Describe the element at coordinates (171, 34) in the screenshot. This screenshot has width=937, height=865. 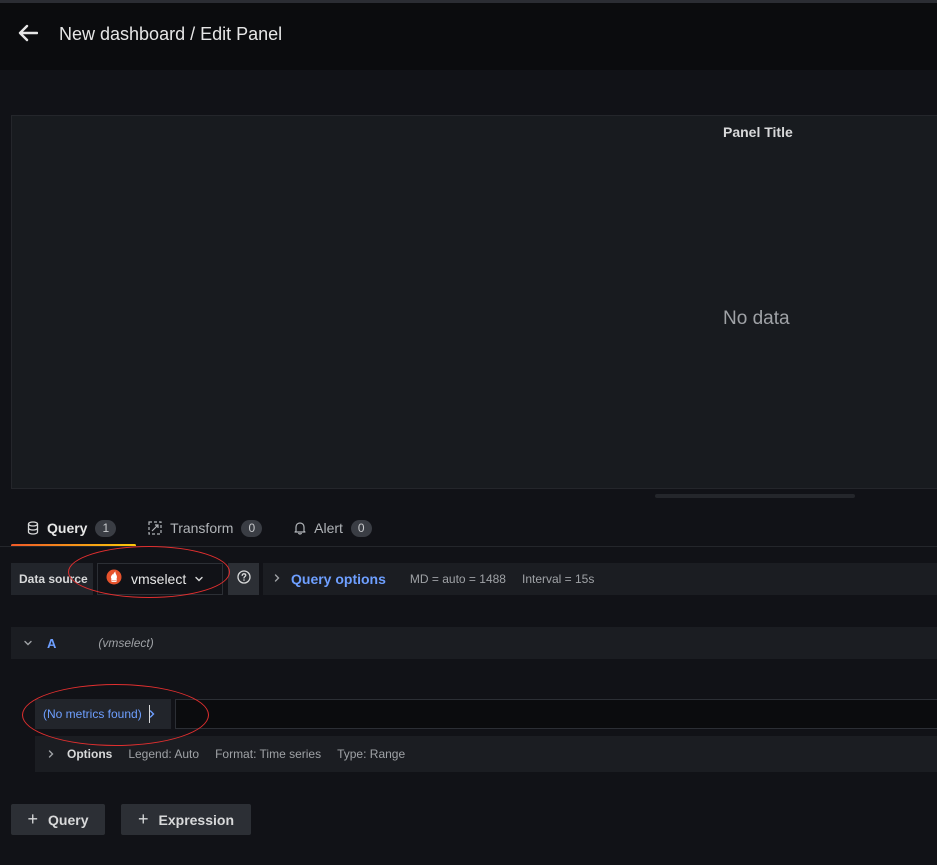
I see `page-title: New dashboard / Edit Panel` at that location.